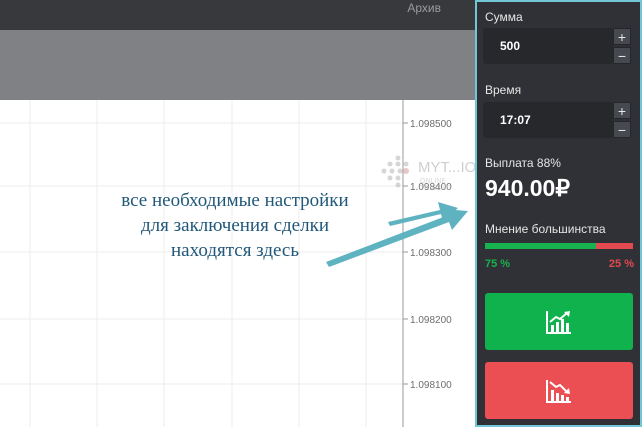 The height and width of the screenshot is (427, 642). I want to click on time-stepper: + −, so click(622, 120).